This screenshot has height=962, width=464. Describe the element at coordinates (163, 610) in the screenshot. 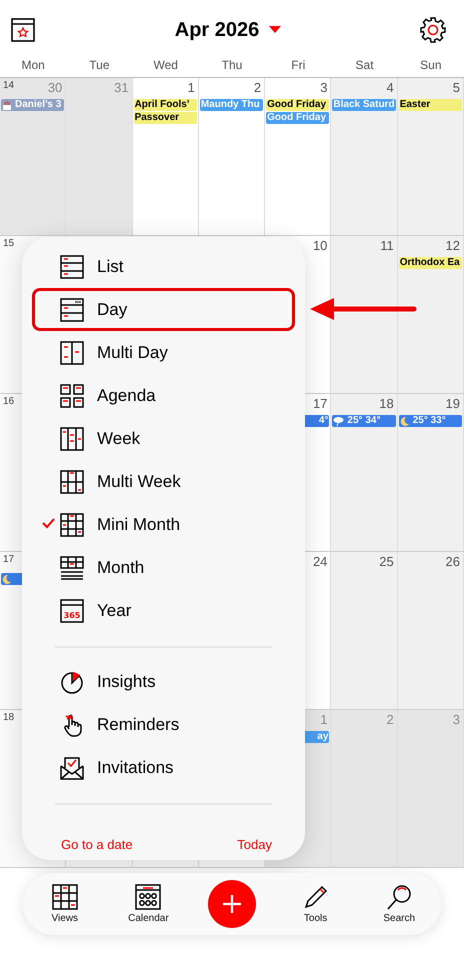

I see `view-menu-item: 365 Year` at that location.